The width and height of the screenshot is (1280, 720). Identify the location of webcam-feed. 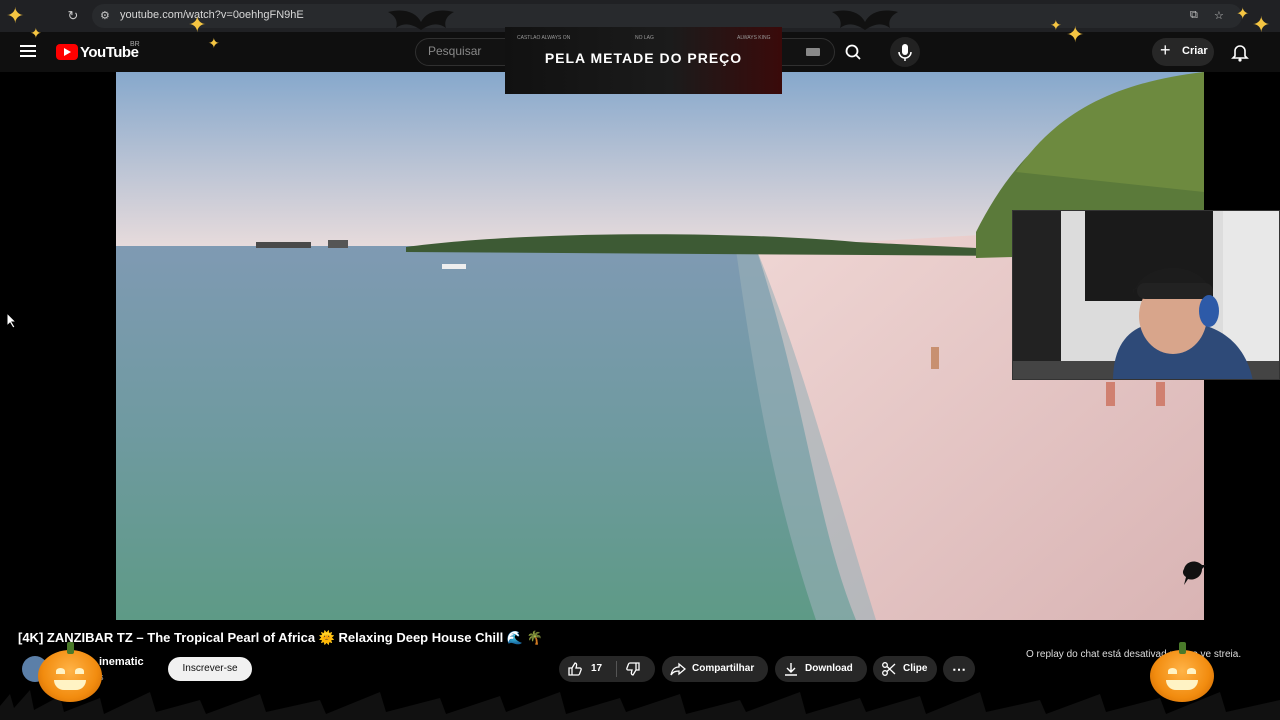
(1146, 295).